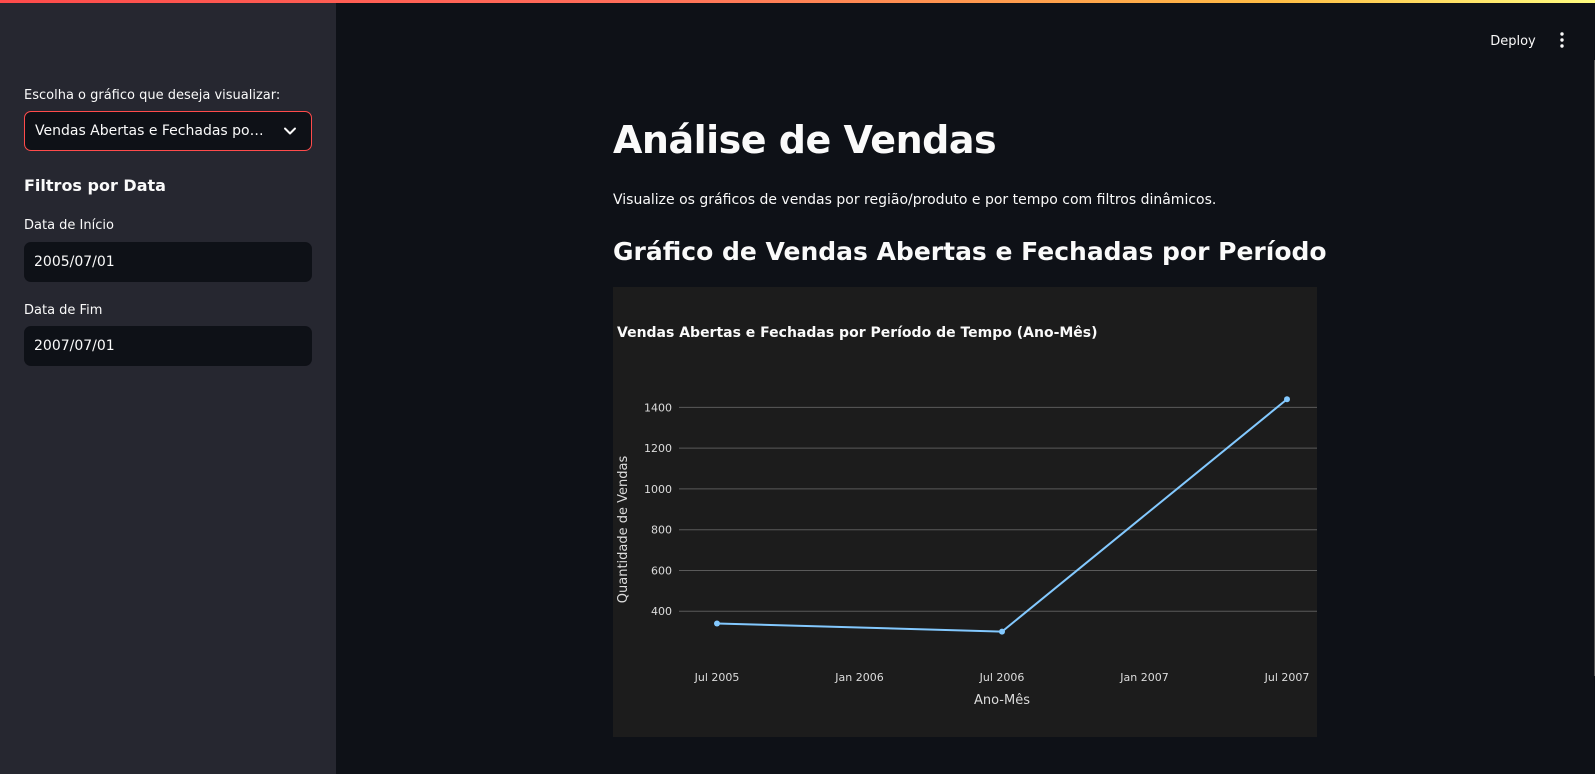 The image size is (1595, 774). What do you see at coordinates (717, 677) in the screenshot?
I see `x-tick-label: Jul 2005` at bounding box center [717, 677].